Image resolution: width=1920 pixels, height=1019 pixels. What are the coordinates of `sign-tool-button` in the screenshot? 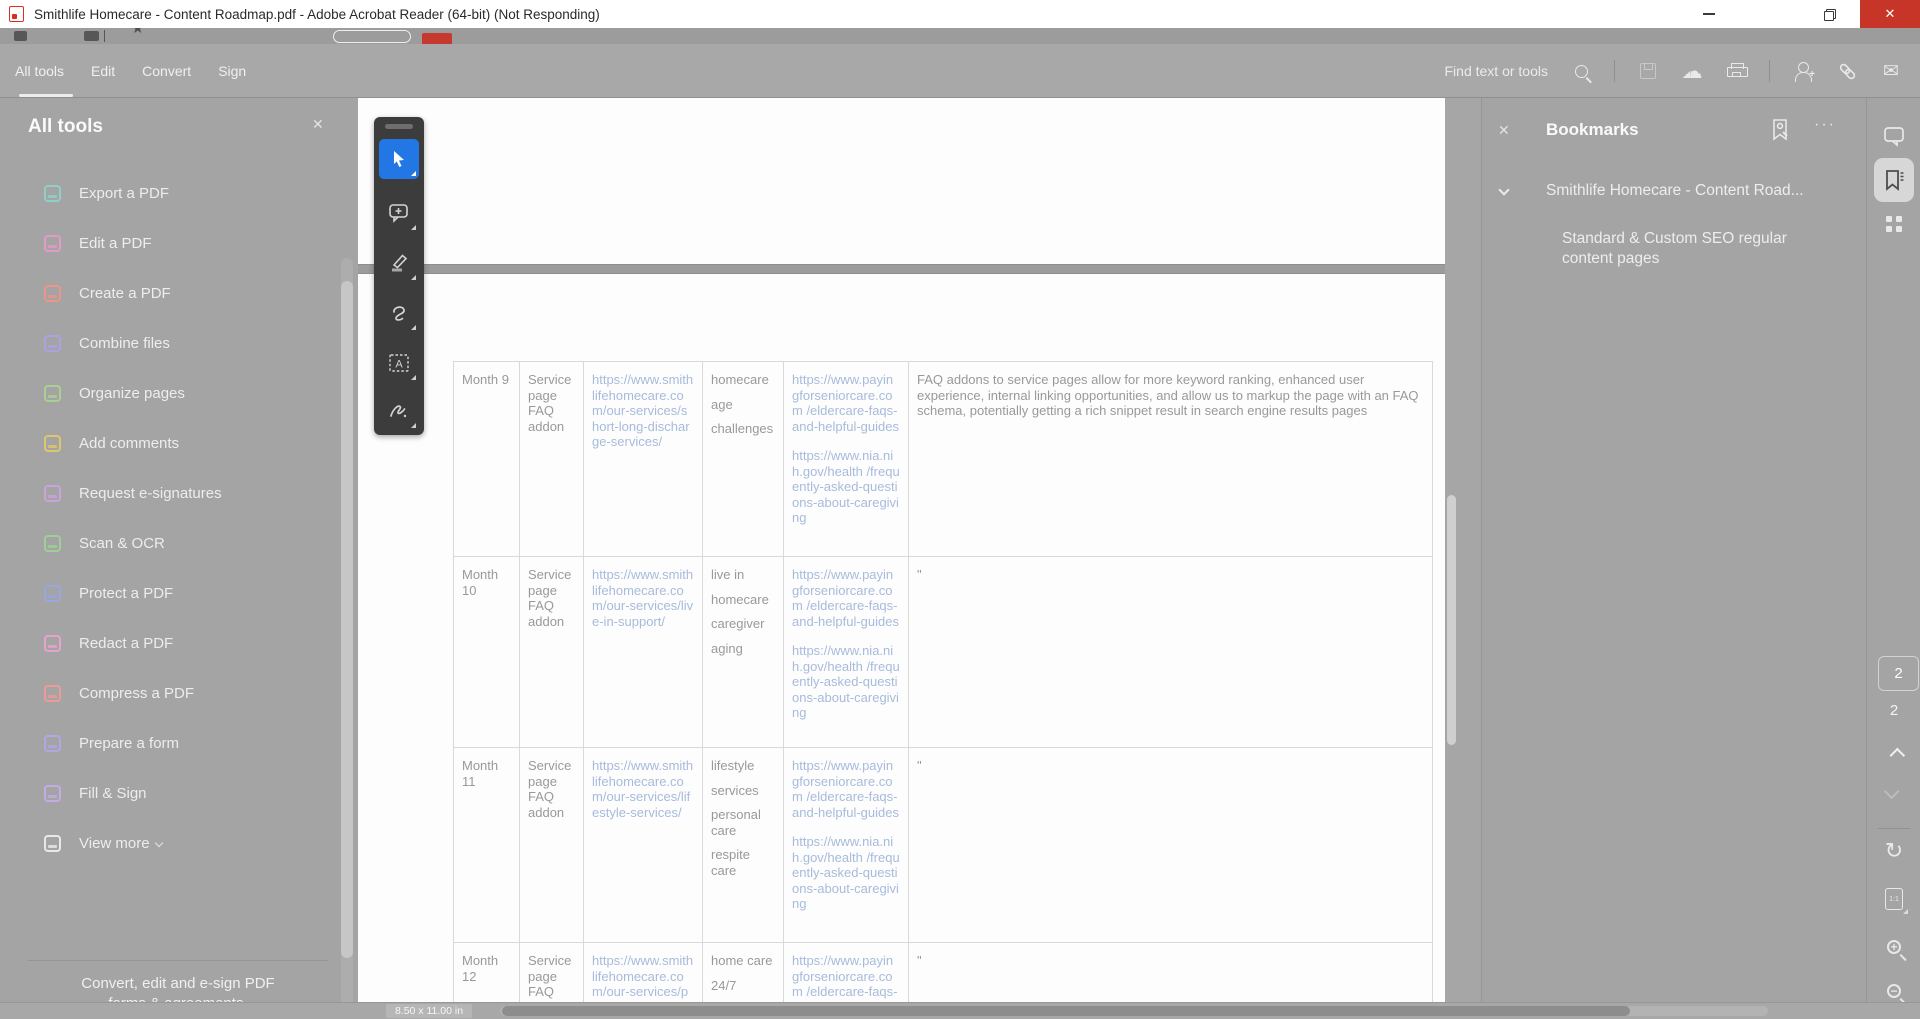 It's located at (399, 411).